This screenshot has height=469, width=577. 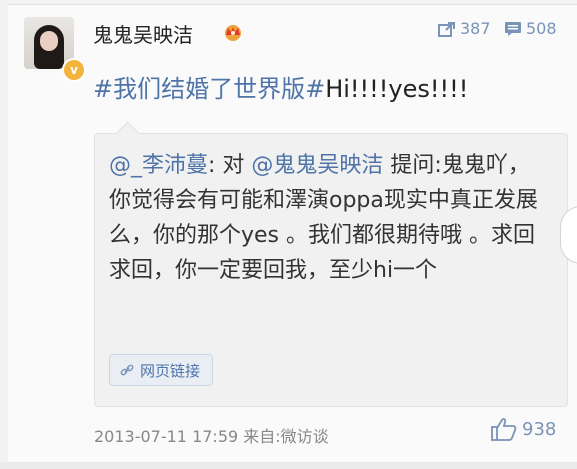 What do you see at coordinates (127, 370) in the screenshot?
I see `link-icon` at bounding box center [127, 370].